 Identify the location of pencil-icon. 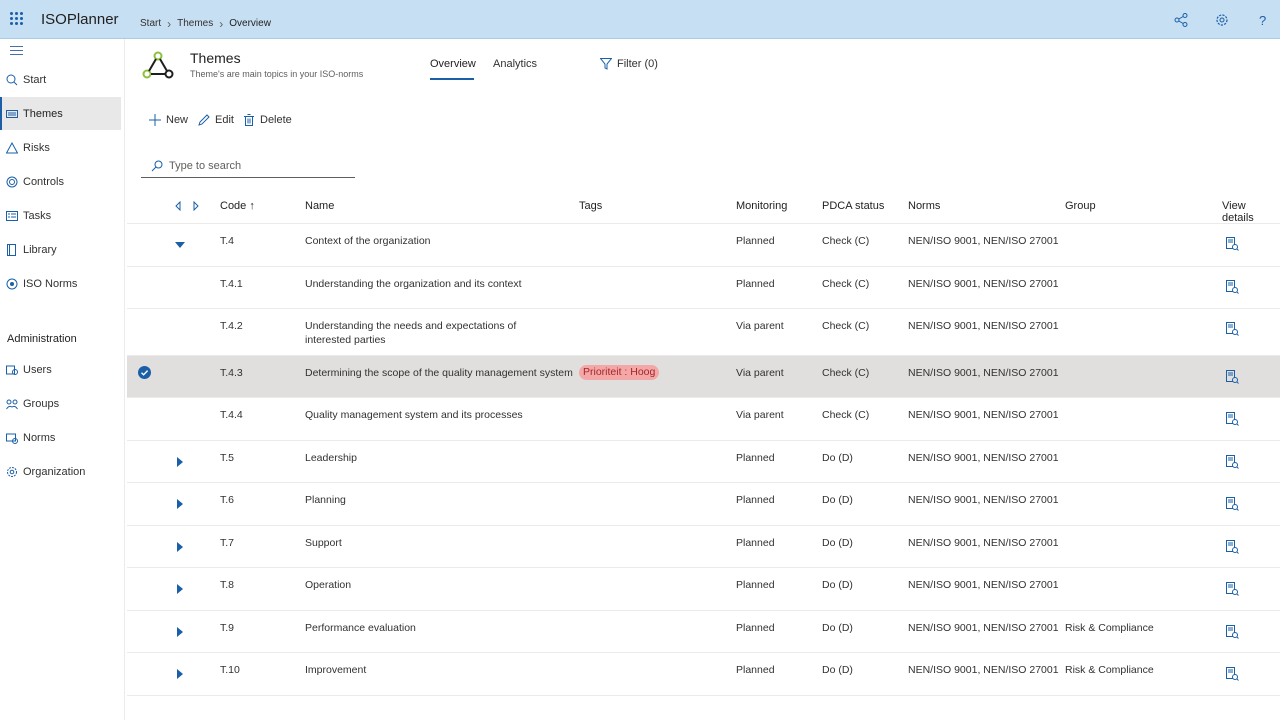
(204, 120).